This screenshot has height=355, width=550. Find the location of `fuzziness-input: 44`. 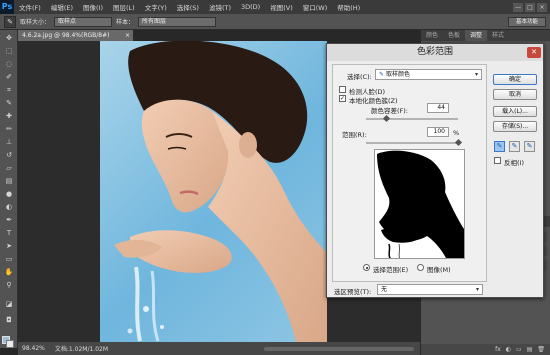

fuzziness-input: 44 is located at coordinates (438, 108).